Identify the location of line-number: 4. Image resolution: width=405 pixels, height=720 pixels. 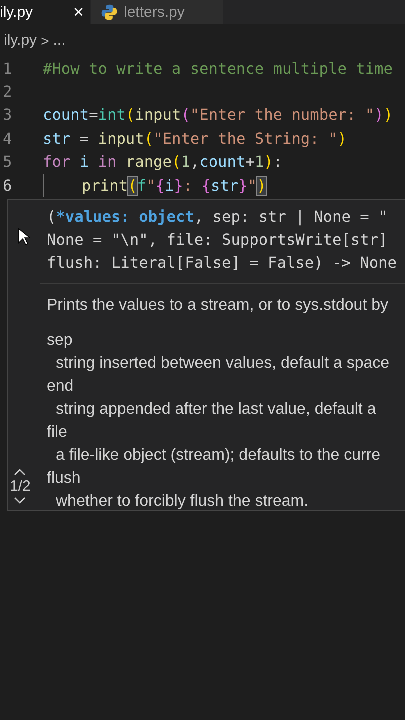
(8, 139).